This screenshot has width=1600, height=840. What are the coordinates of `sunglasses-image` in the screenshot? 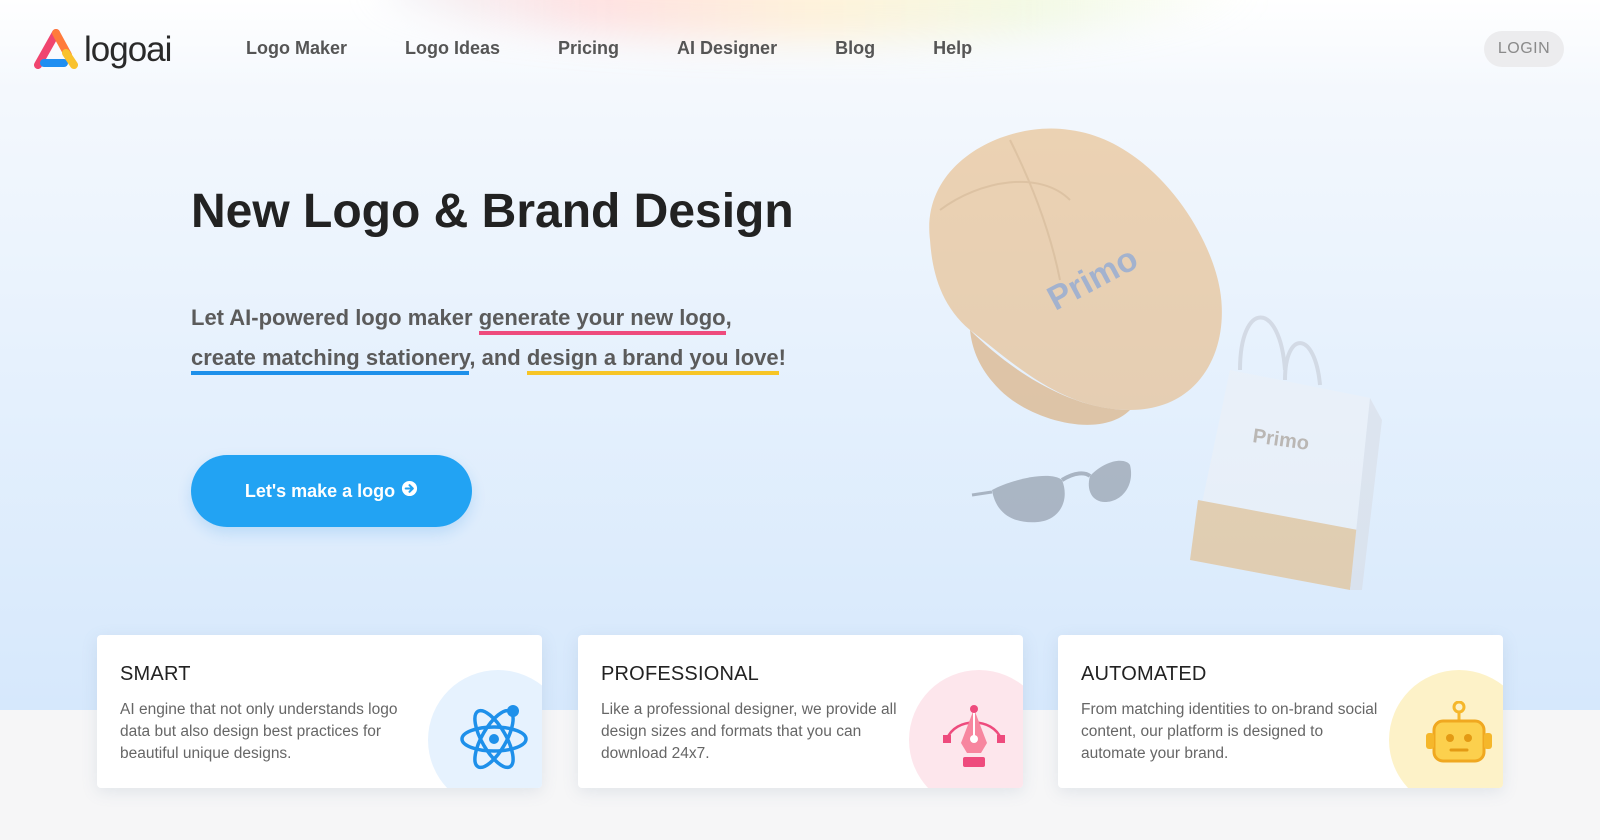 It's located at (1051, 491).